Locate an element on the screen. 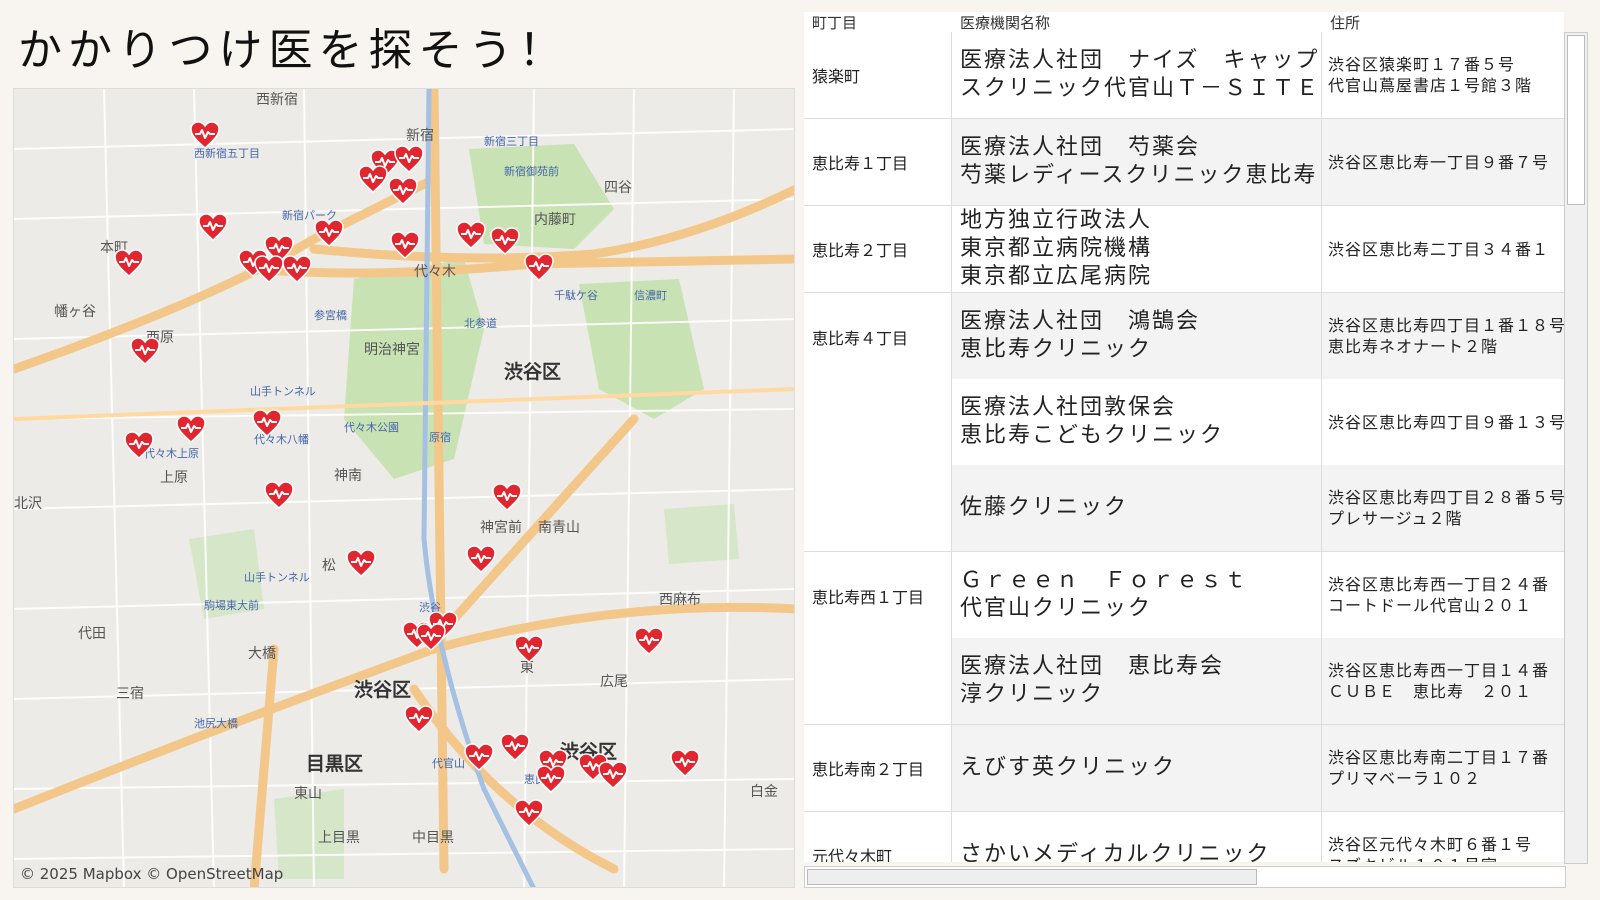 The image size is (1600, 900). clinic-row: さかいメディカルクリニック 渋谷区元代々木町６番１号スズキビル１０１号室 is located at coordinates (1258, 837).